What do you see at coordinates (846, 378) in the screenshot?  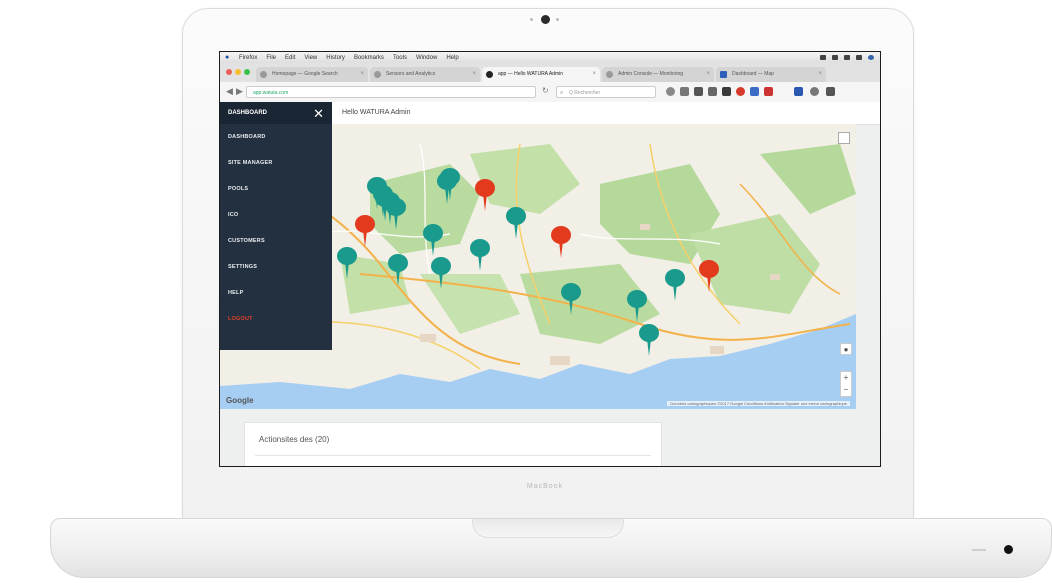 I see `zoom-in-icon: +` at bounding box center [846, 378].